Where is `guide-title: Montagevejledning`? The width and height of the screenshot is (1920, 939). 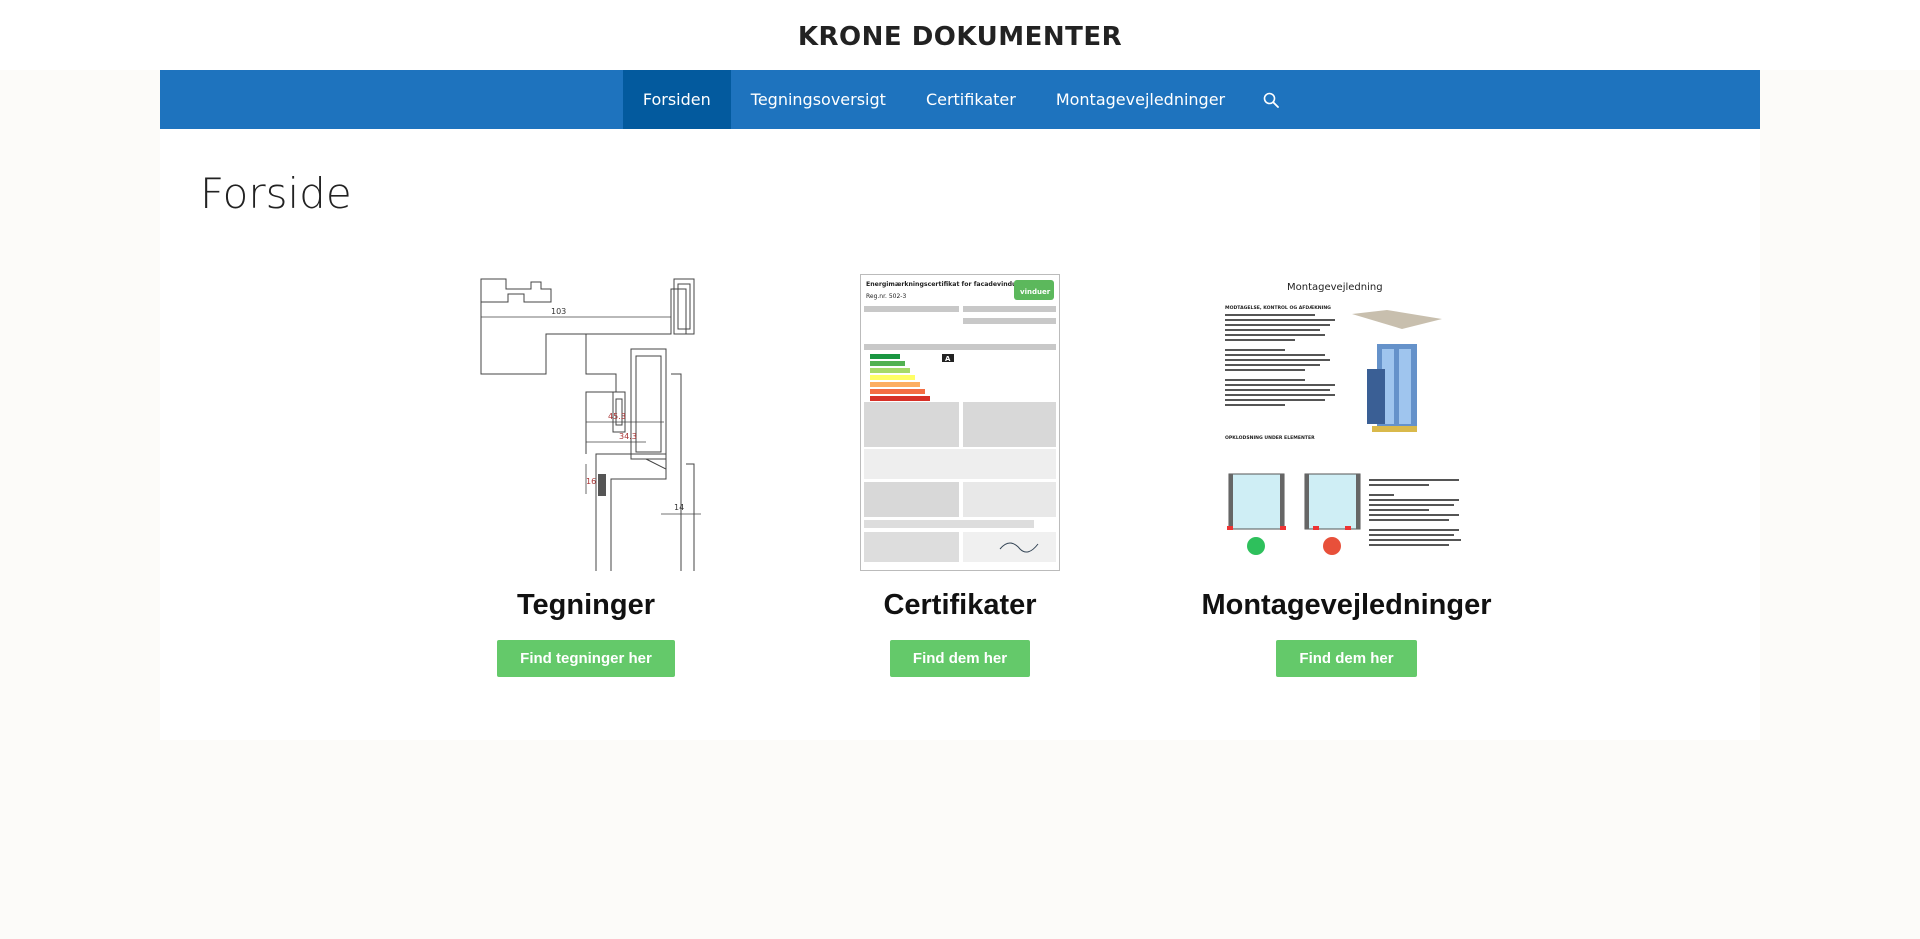
guide-title: Montagevejledning is located at coordinates (1335, 287).